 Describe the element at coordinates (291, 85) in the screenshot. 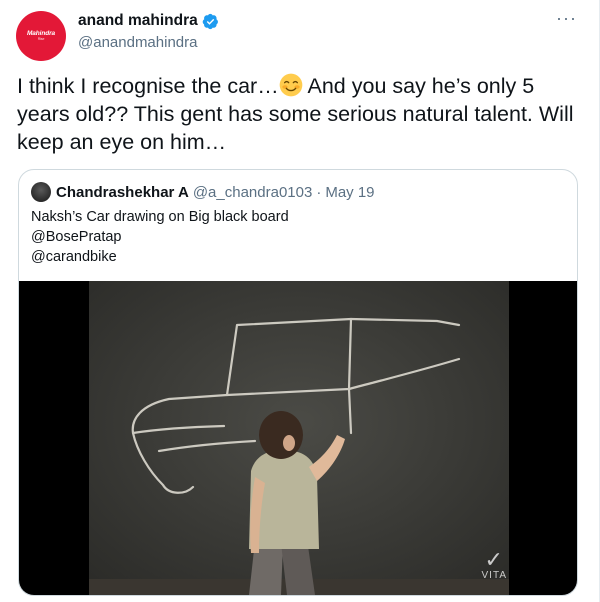

I see `smiling-face-icon` at that location.